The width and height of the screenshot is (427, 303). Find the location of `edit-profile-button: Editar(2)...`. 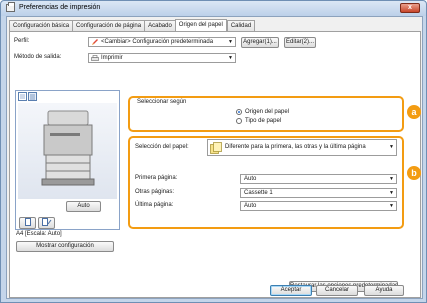

edit-profile-button: Editar(2)... is located at coordinates (300, 42).